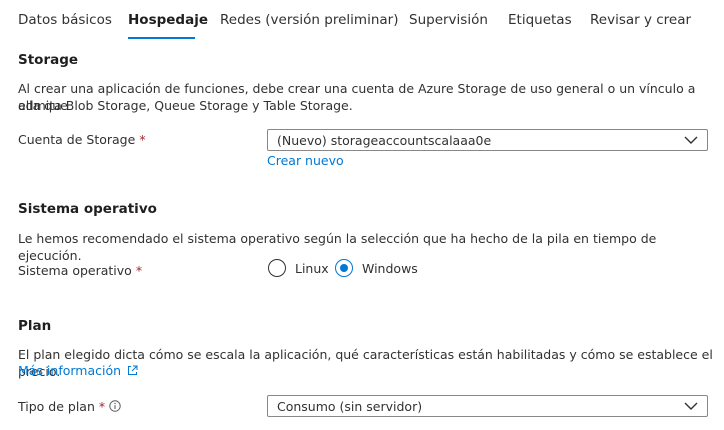 This screenshot has width=724, height=430. What do you see at coordinates (87, 209) in the screenshot?
I see `os-section-title: Sistema operativo` at bounding box center [87, 209].